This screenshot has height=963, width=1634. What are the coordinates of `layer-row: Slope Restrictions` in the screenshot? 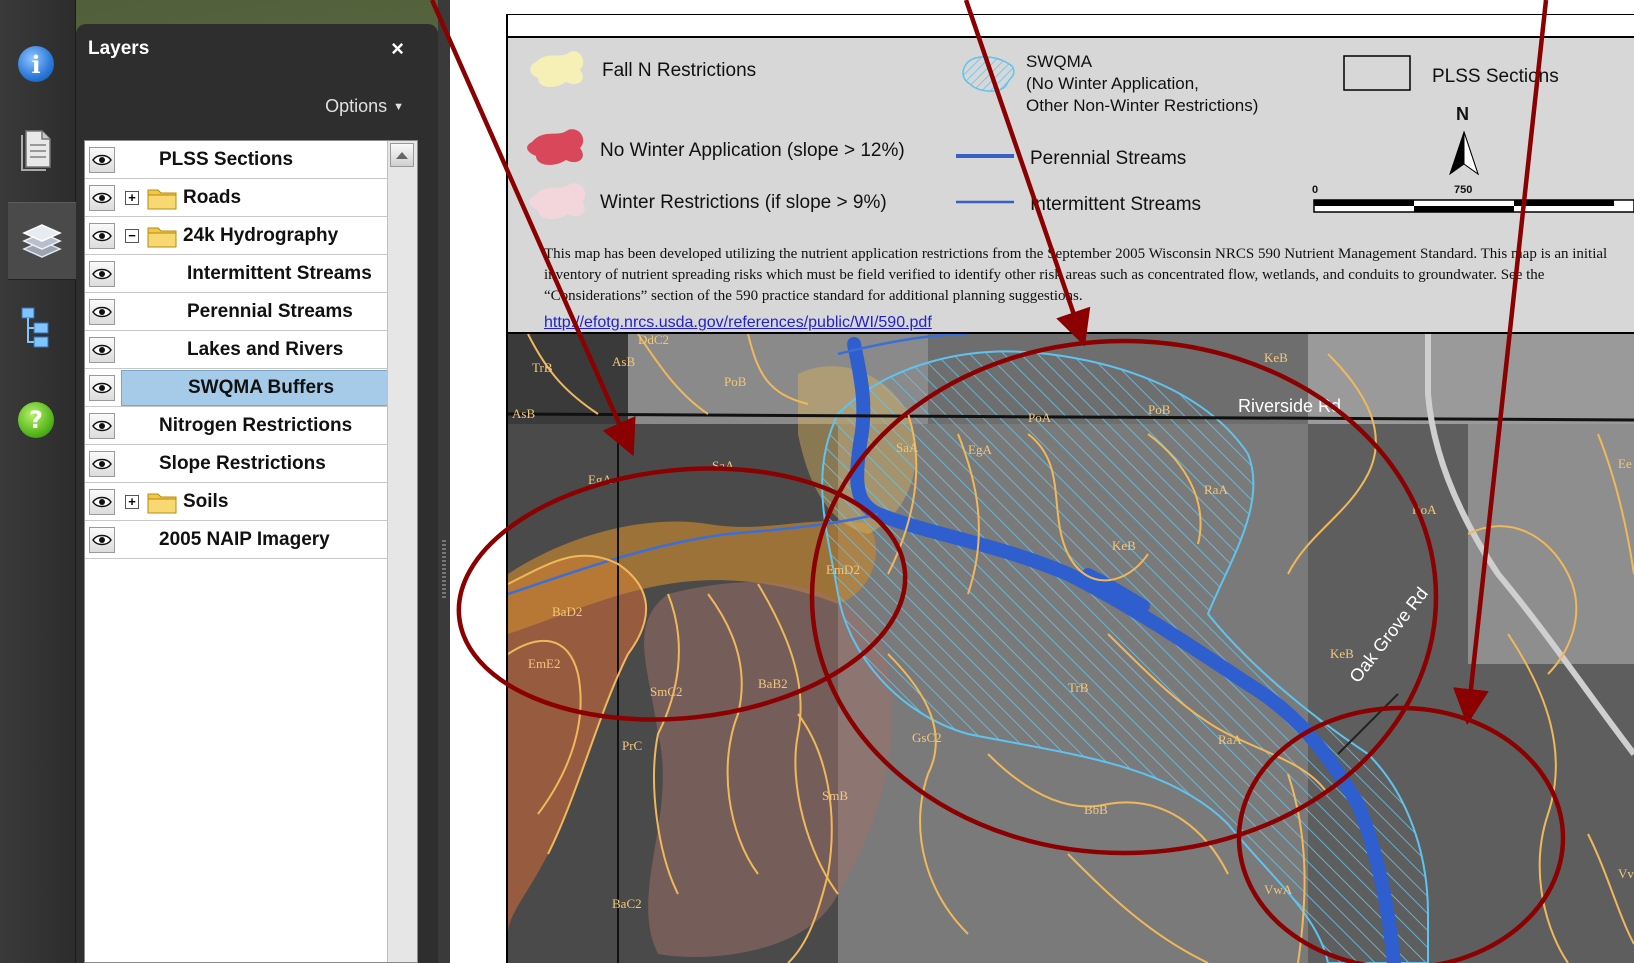 It's located at (237, 464).